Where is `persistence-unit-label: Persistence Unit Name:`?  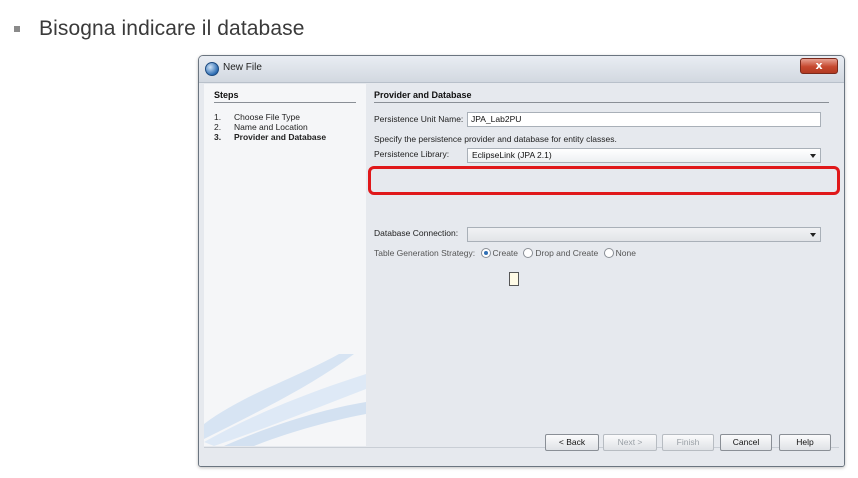 persistence-unit-label: Persistence Unit Name: is located at coordinates (419, 119).